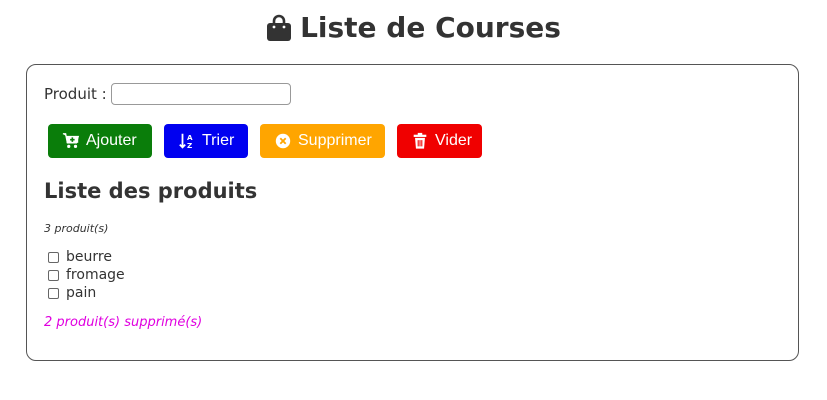 Image resolution: width=827 pixels, height=400 pixels. Describe the element at coordinates (335, 140) in the screenshot. I see `remove-button-label: Supprimer` at that location.